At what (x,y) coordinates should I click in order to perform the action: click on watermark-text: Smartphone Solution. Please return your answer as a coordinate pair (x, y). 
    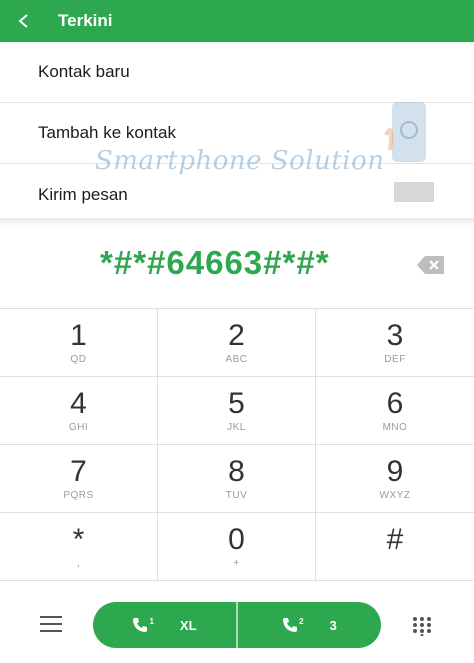
    Looking at the image, I should click on (240, 161).